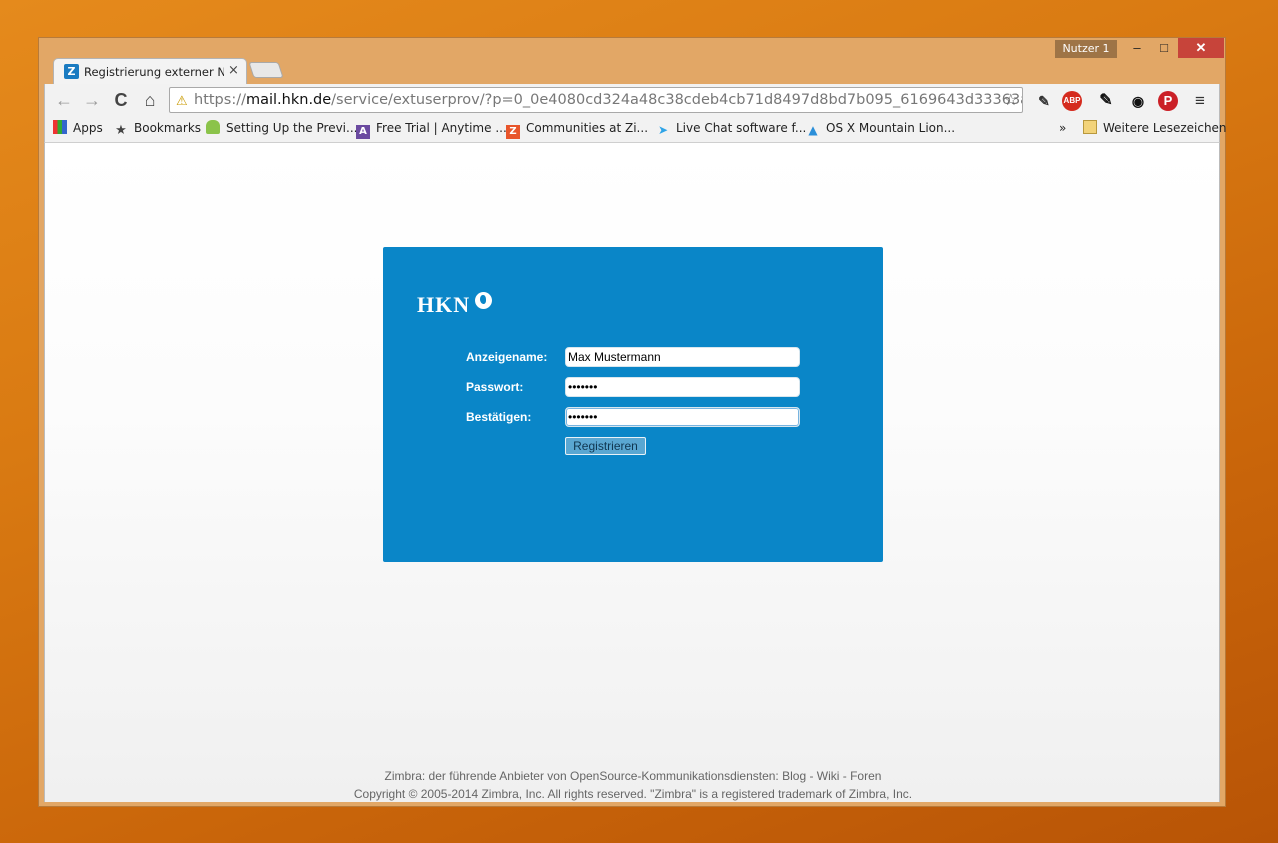  I want to click on tab-title: Registrierung externer Nutzer, so click(154, 72).